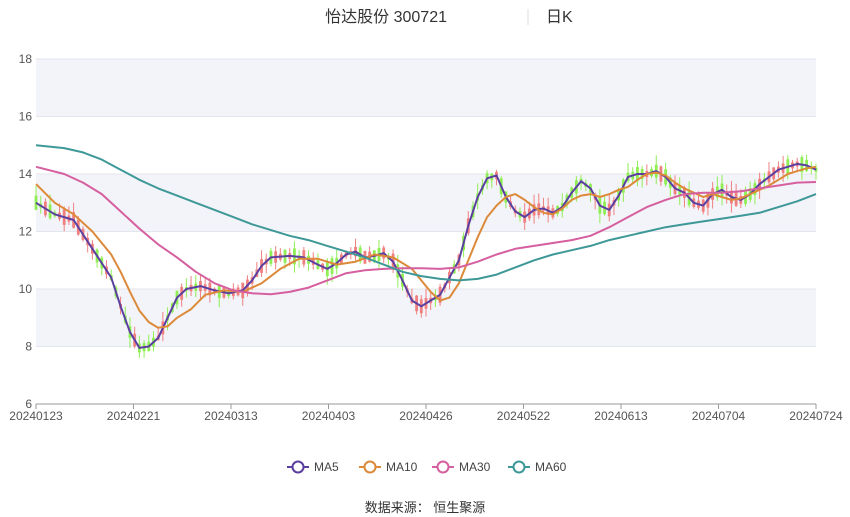 This screenshot has width=850, height=517. Describe the element at coordinates (26, 289) in the screenshot. I see `y-tick-label: 10` at that location.